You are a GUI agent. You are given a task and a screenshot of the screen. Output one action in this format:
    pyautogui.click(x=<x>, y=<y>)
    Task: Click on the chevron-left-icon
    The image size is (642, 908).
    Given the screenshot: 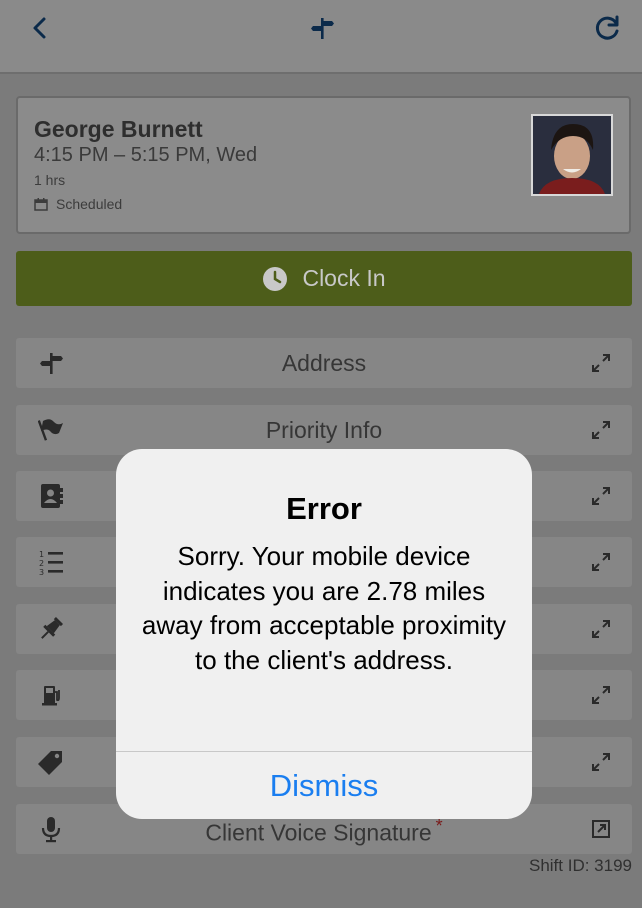 What is the action you would take?
    pyautogui.click(x=40, y=28)
    